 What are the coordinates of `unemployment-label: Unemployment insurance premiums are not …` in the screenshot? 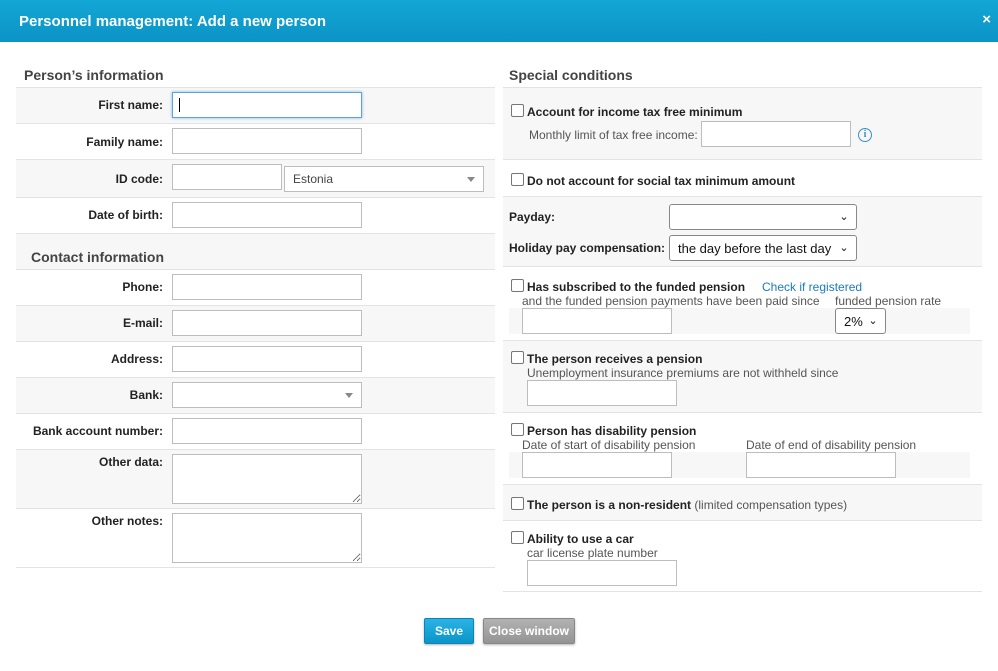 It's located at (683, 373).